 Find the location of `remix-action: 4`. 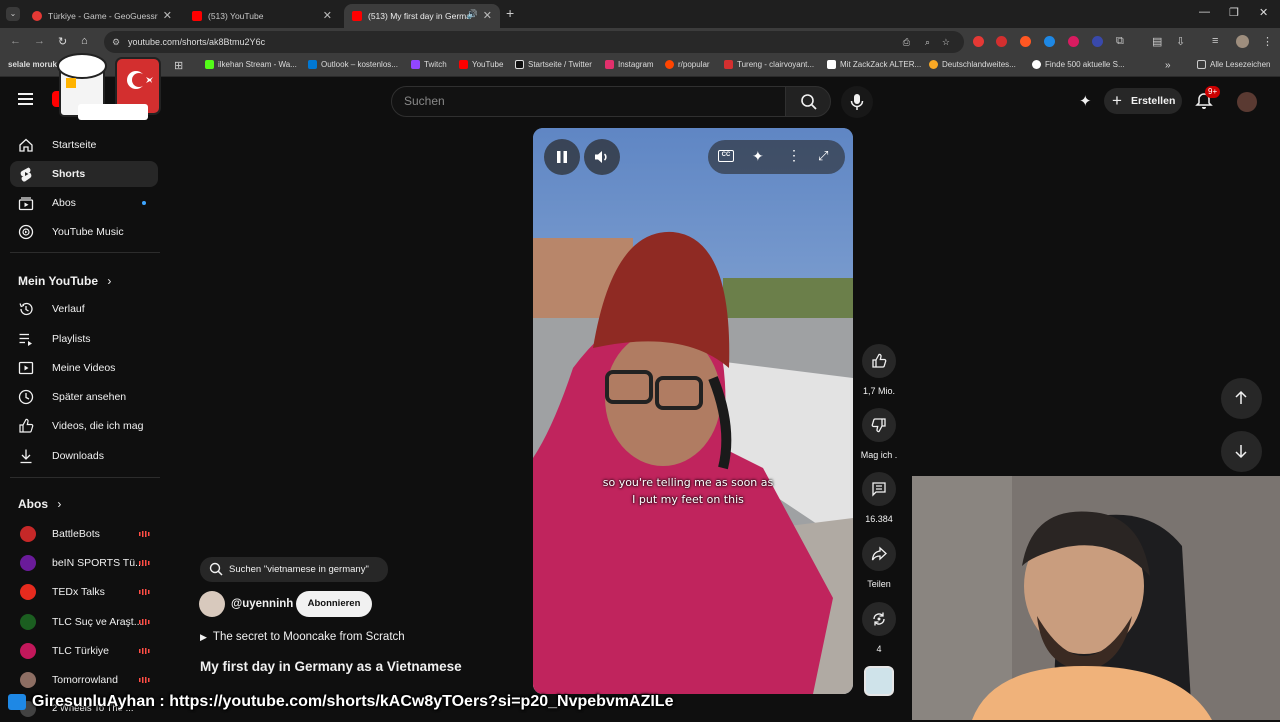

remix-action: 4 is located at coordinates (879, 628).